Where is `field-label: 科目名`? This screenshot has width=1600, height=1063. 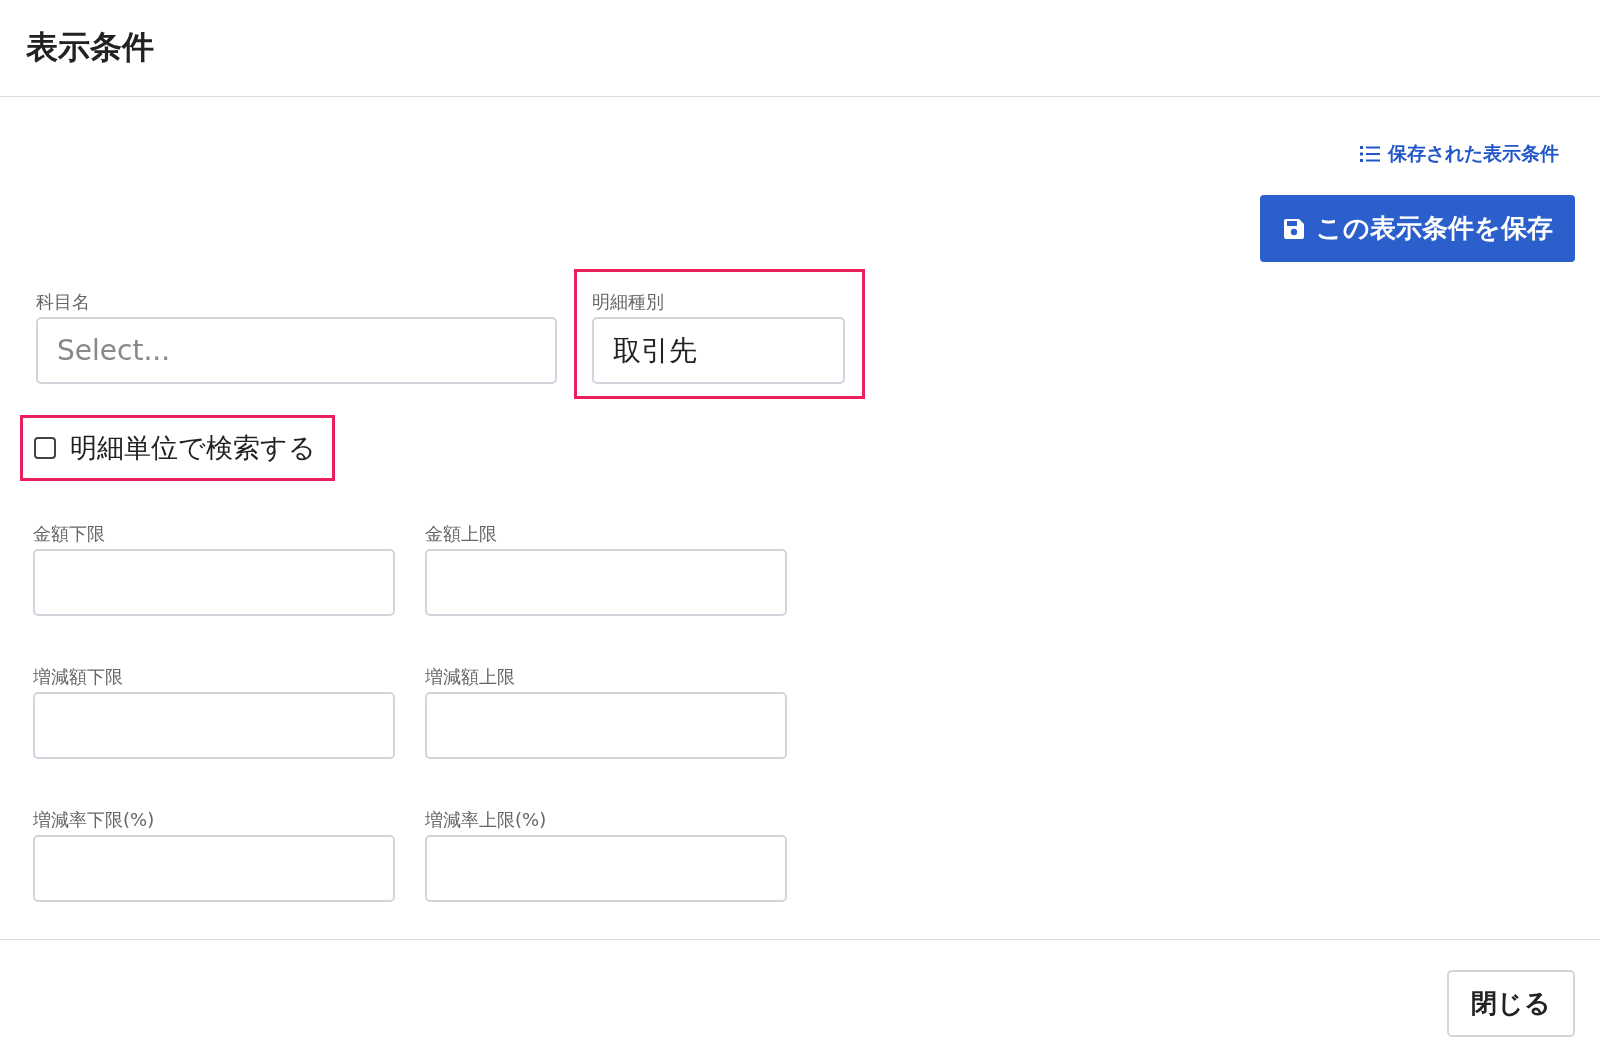 field-label: 科目名 is located at coordinates (63, 302).